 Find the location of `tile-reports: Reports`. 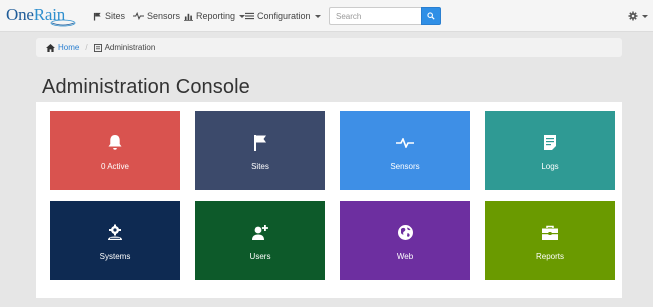

tile-reports: Reports is located at coordinates (550, 240).